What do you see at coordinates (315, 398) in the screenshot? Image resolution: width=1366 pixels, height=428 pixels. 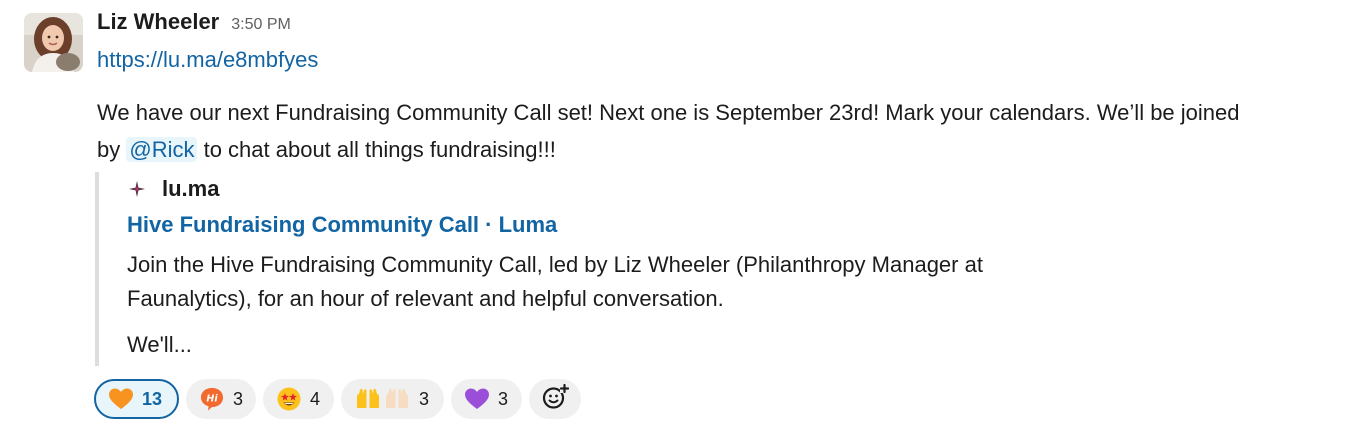 I see `reaction-count: 4` at bounding box center [315, 398].